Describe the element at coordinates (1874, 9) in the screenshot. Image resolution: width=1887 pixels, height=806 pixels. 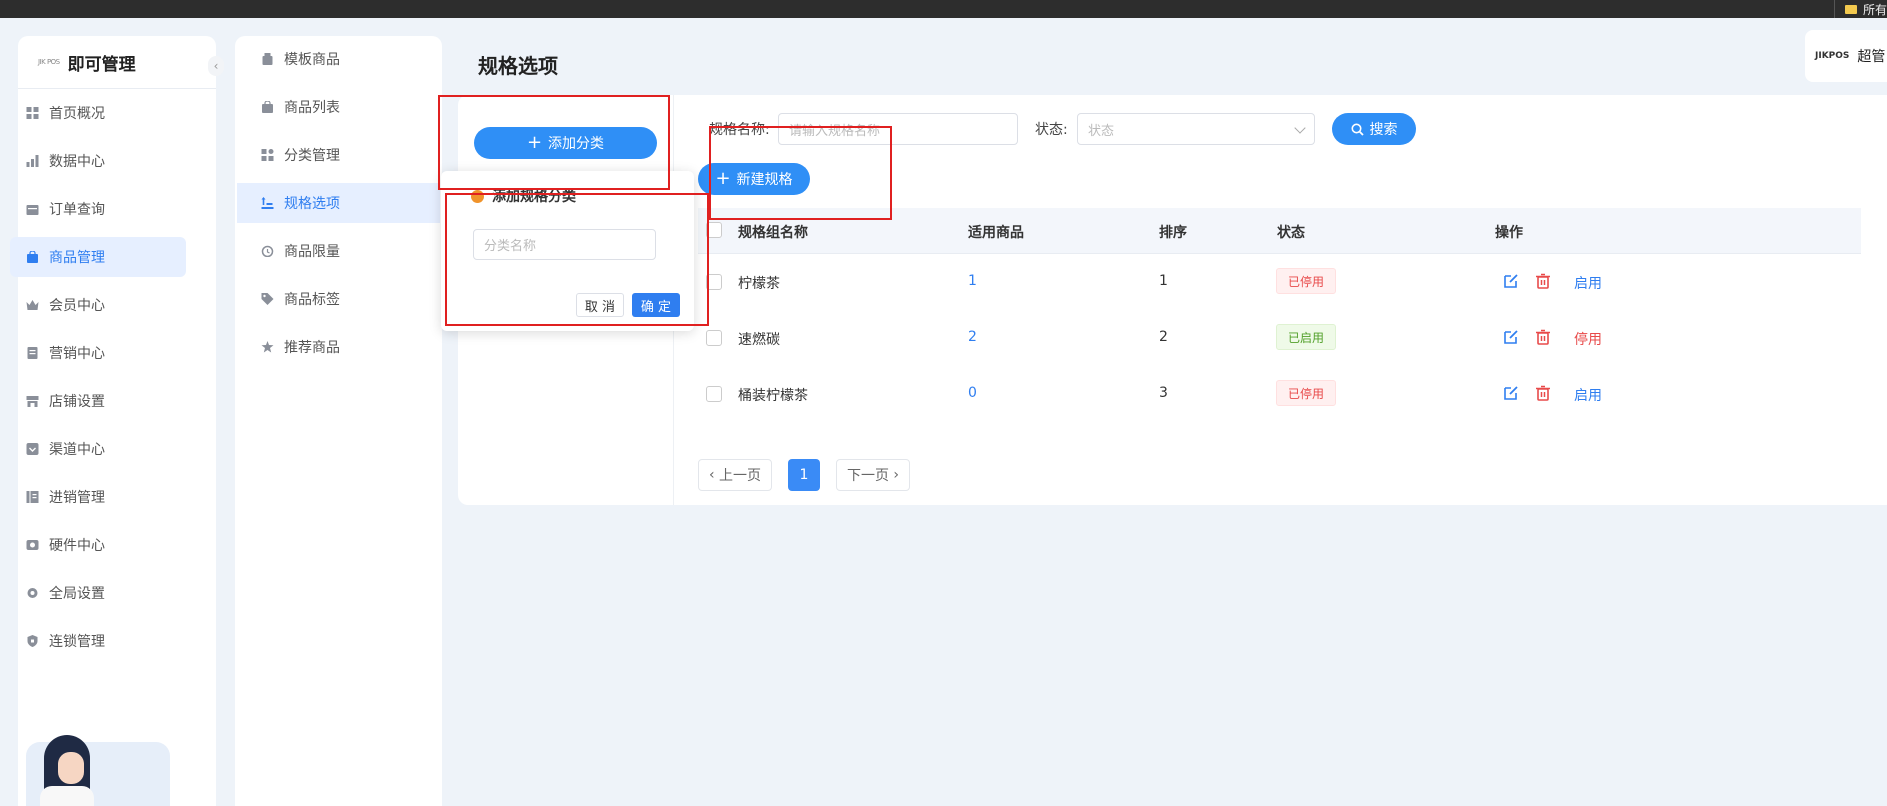
I see `bookmarks-label: 所有` at that location.